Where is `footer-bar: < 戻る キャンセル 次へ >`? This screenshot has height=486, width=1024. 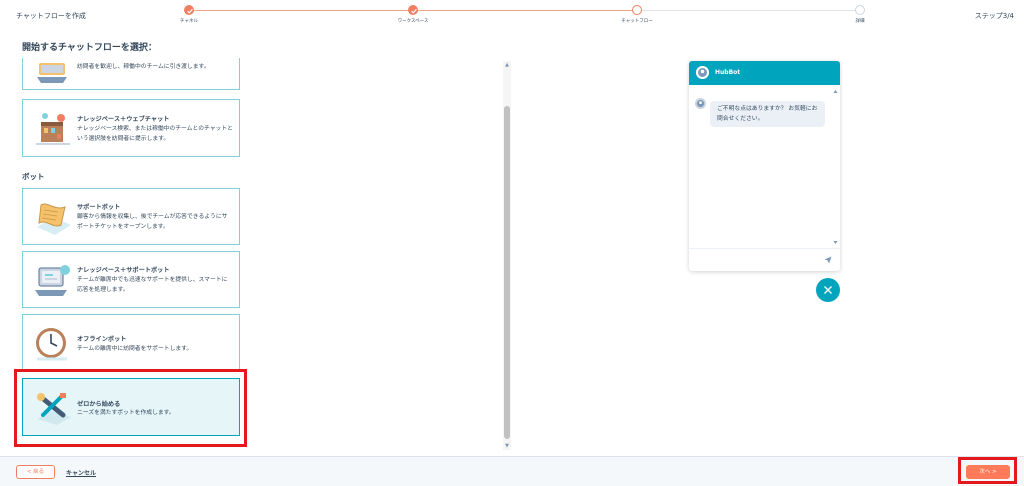 footer-bar: < 戻る キャンセル 次へ > is located at coordinates (512, 471).